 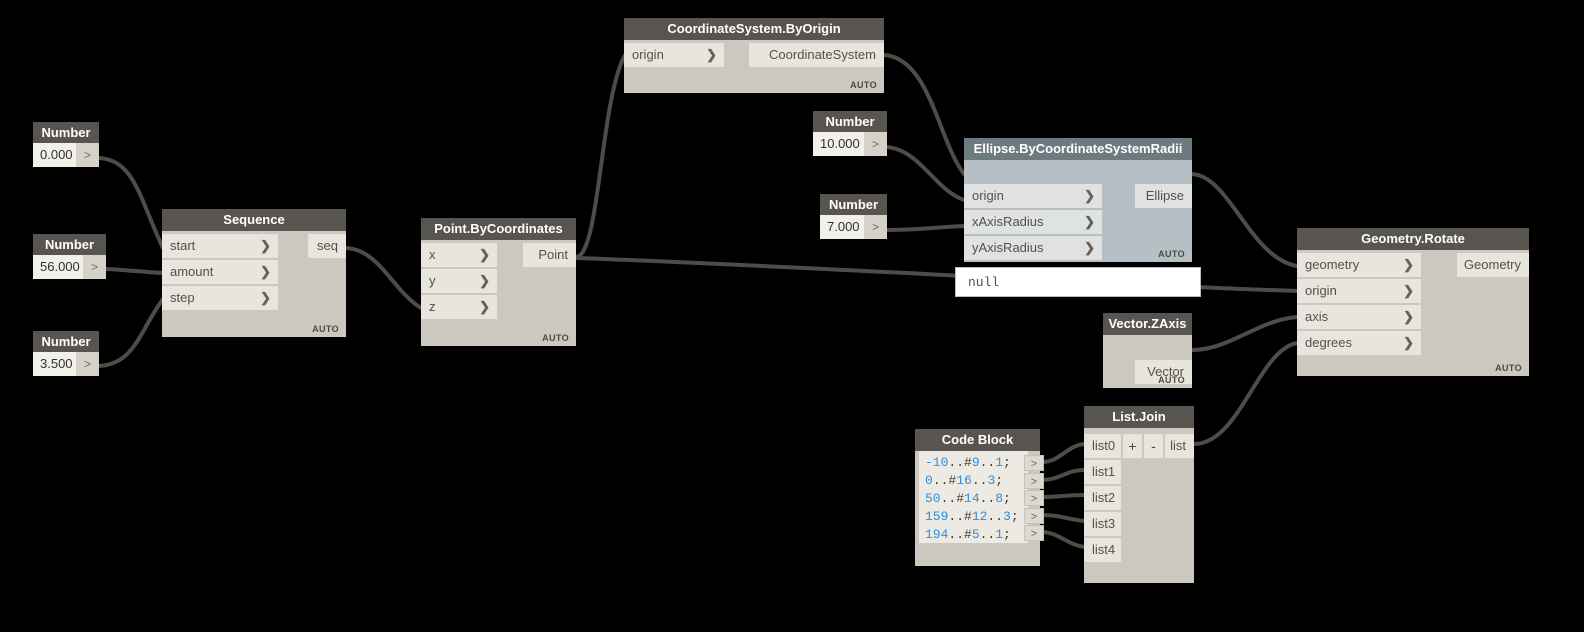 What do you see at coordinates (1317, 316) in the screenshot?
I see `port-label: axis` at bounding box center [1317, 316].